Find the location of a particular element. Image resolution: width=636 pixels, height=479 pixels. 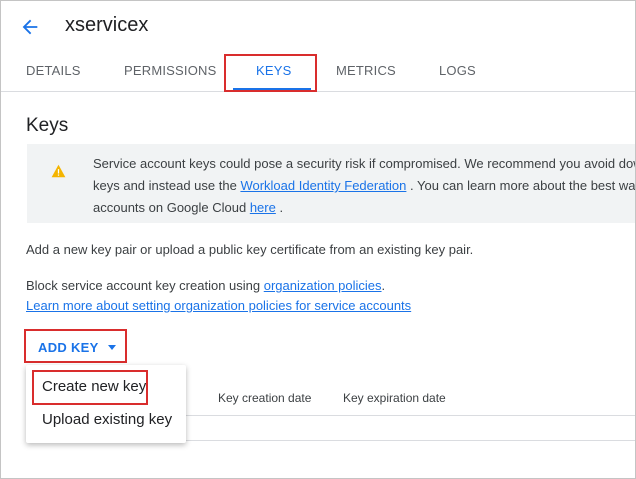

tab-metrics: METRICS is located at coordinates (366, 71).